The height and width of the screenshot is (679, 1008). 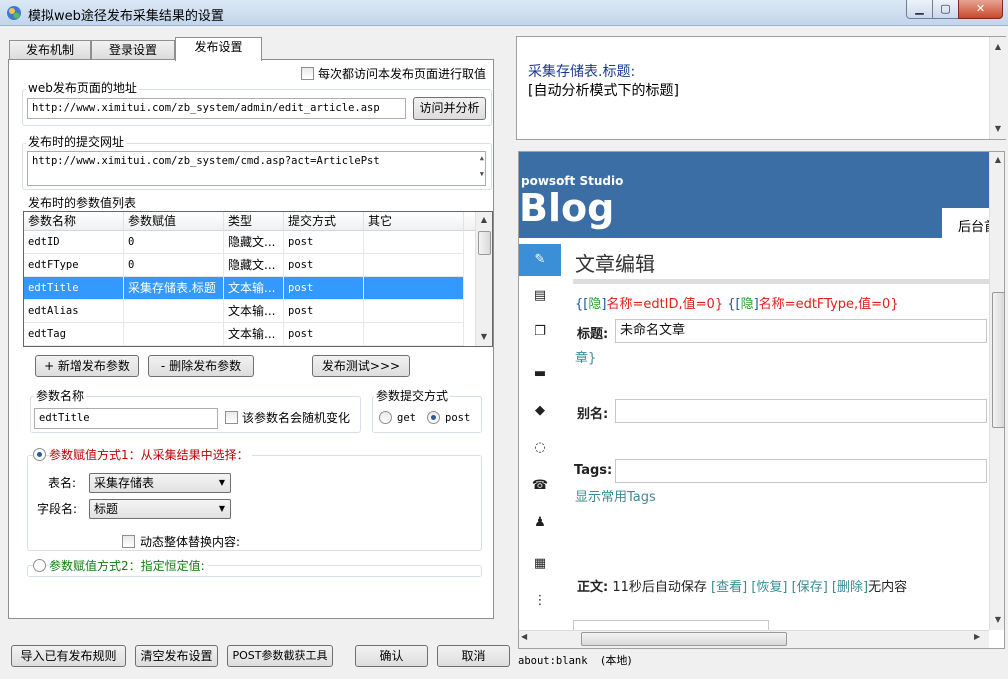 I want to click on table-row: edtID 0 隐藏文... post, so click(x=244, y=242).